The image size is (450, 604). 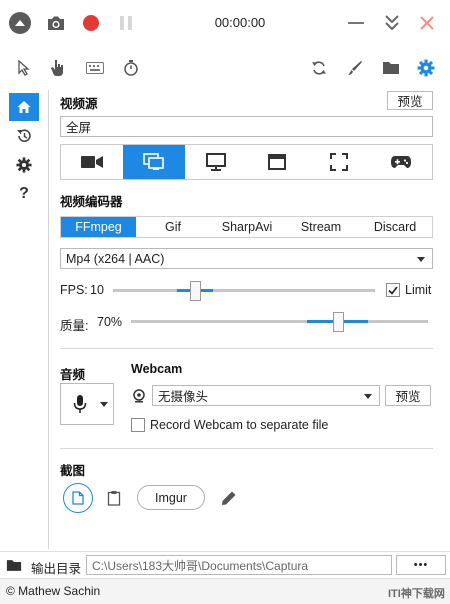 What do you see at coordinates (244, 291) in the screenshot?
I see `fps-slider` at bounding box center [244, 291].